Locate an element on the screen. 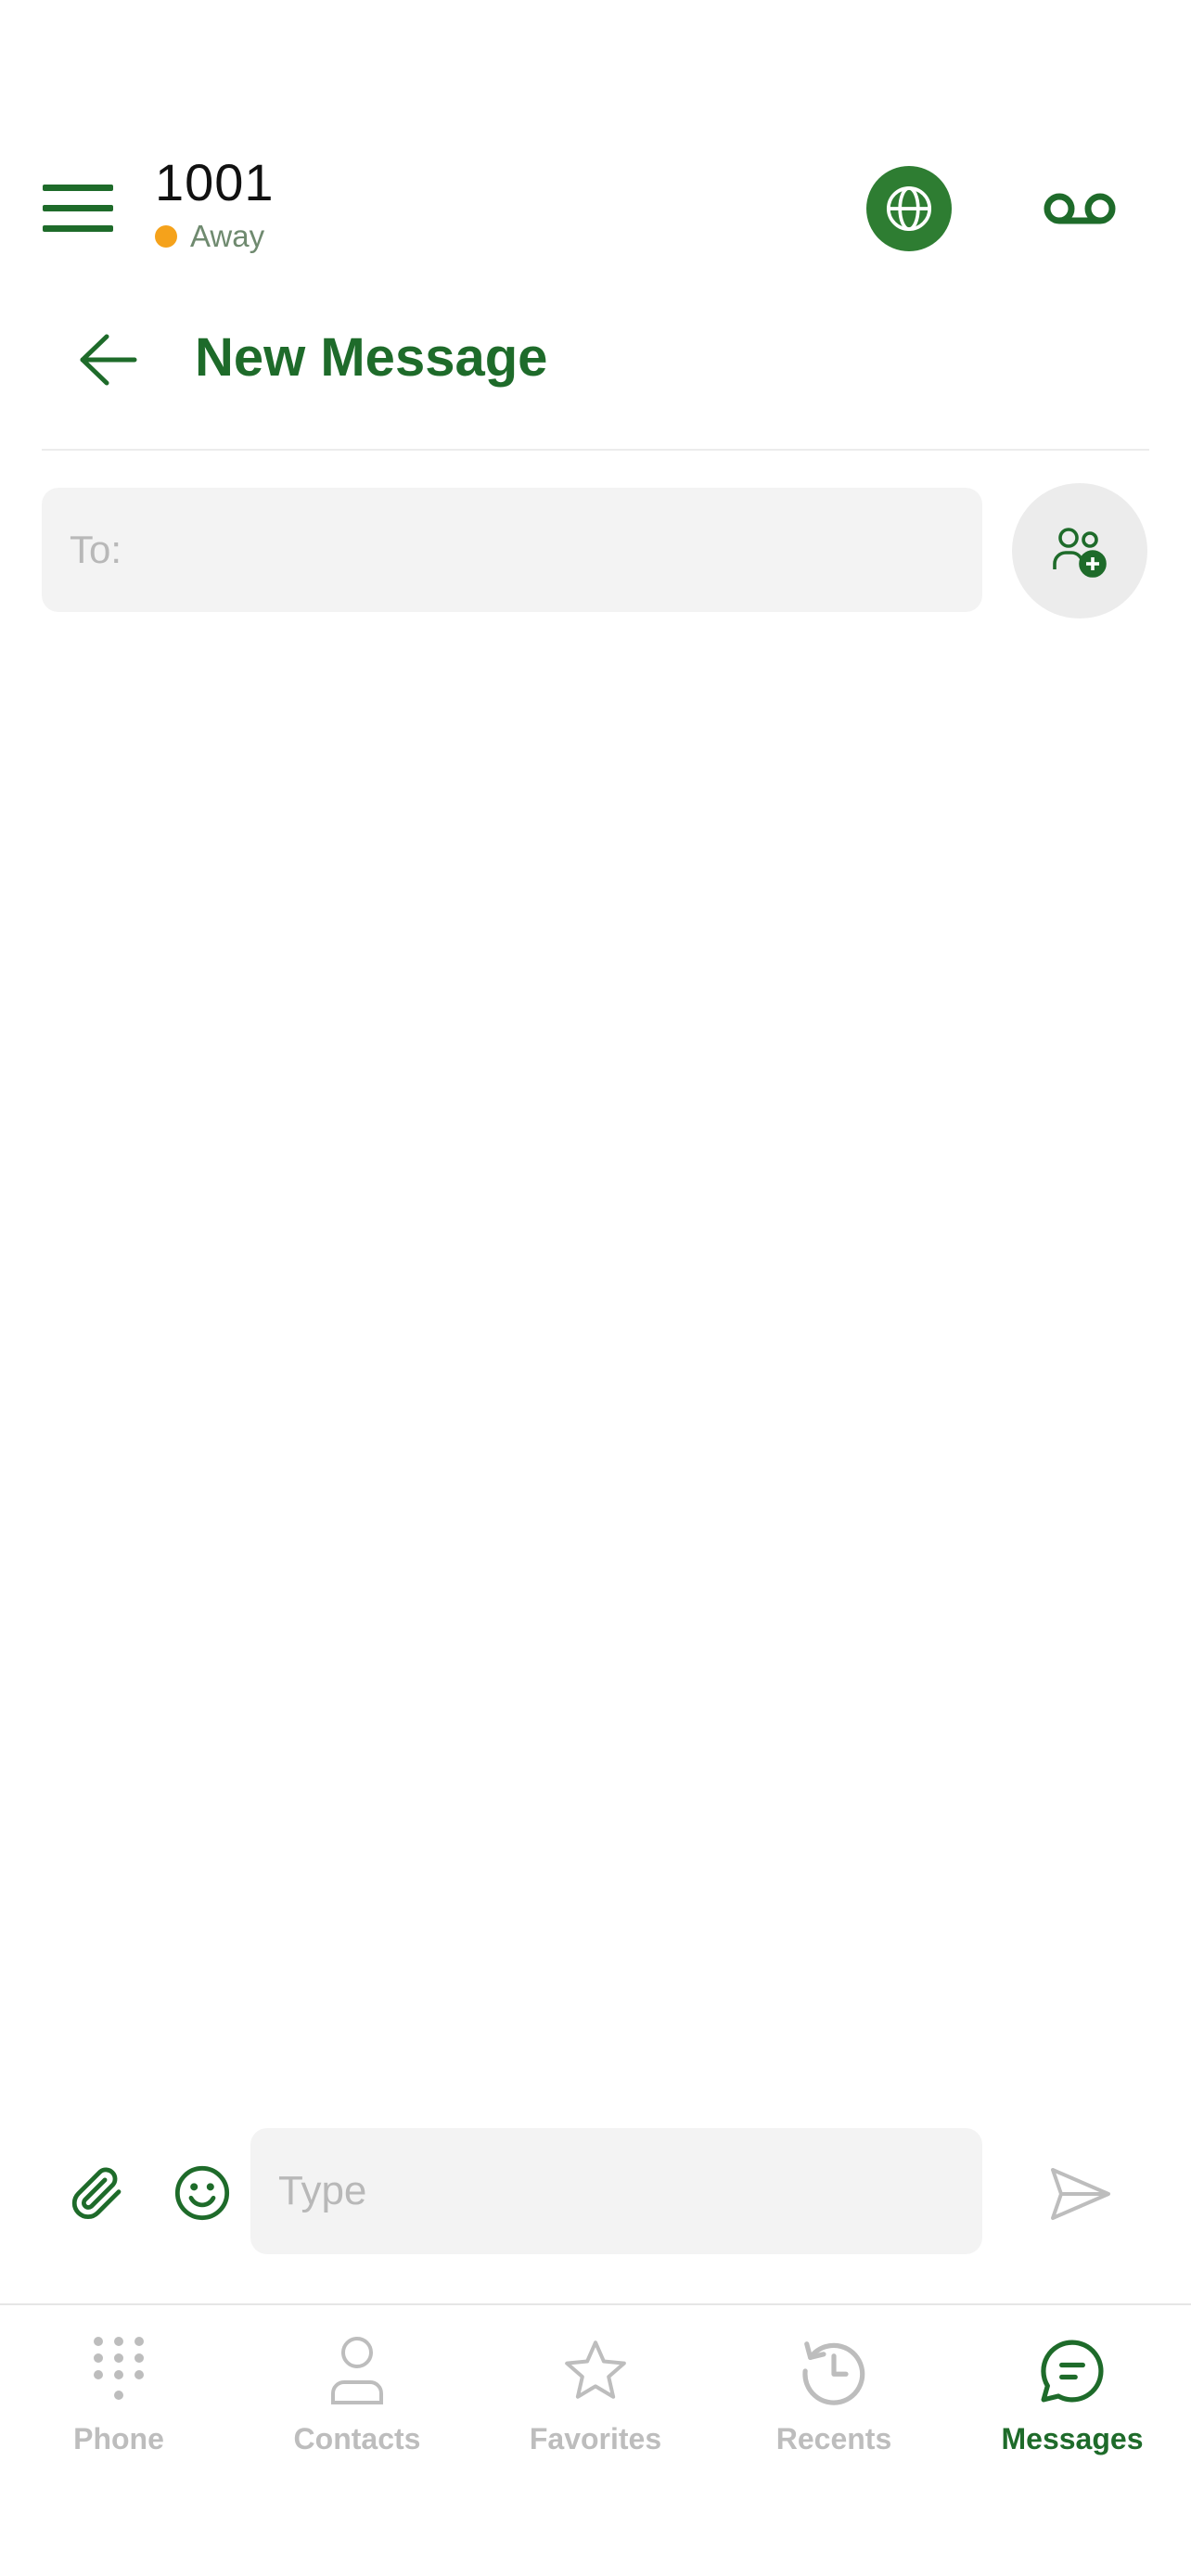  add-contact-icon is located at coordinates (1080, 553).